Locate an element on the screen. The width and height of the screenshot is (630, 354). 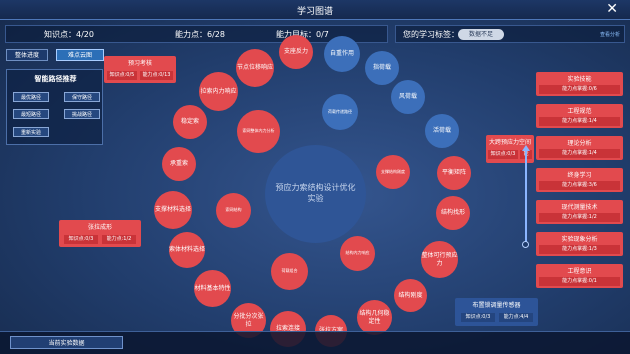
sensor-card-title: 布置锁调量传感器 is located at coordinates (496, 305).